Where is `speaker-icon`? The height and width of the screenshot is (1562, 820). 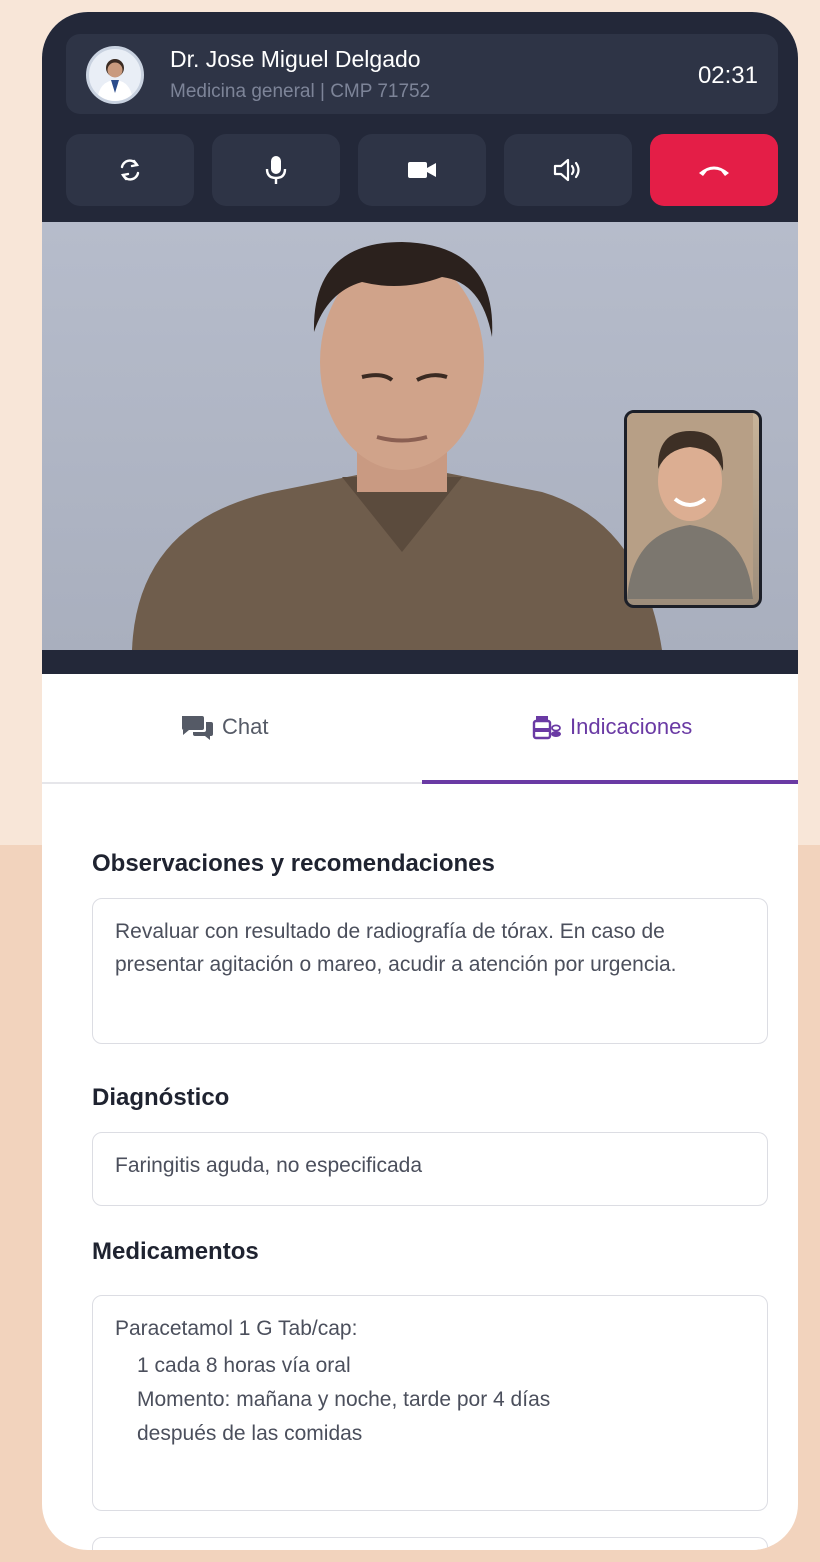
speaker-icon is located at coordinates (566, 170).